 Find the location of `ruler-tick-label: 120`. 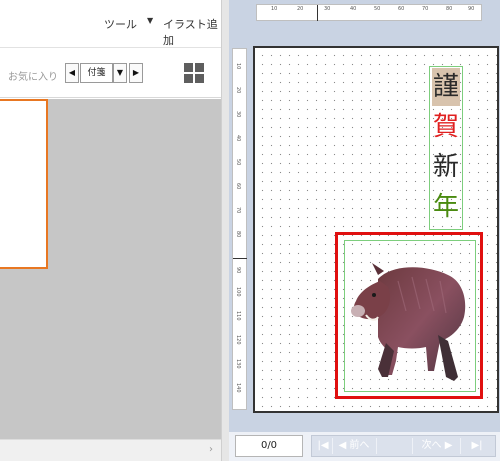

ruler-tick-label: 120 is located at coordinates (238, 340).